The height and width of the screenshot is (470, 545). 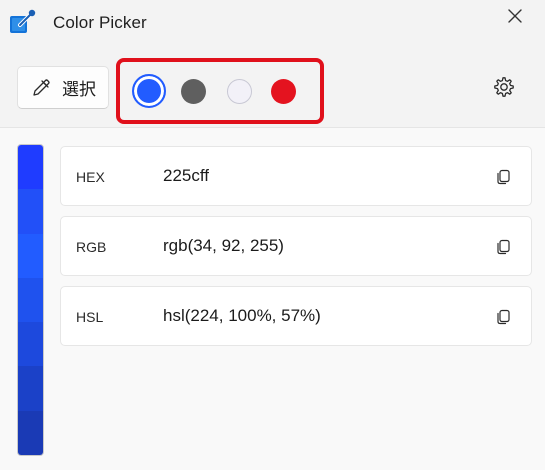 I want to click on hex-row: HEX 225cff, so click(x=296, y=176).